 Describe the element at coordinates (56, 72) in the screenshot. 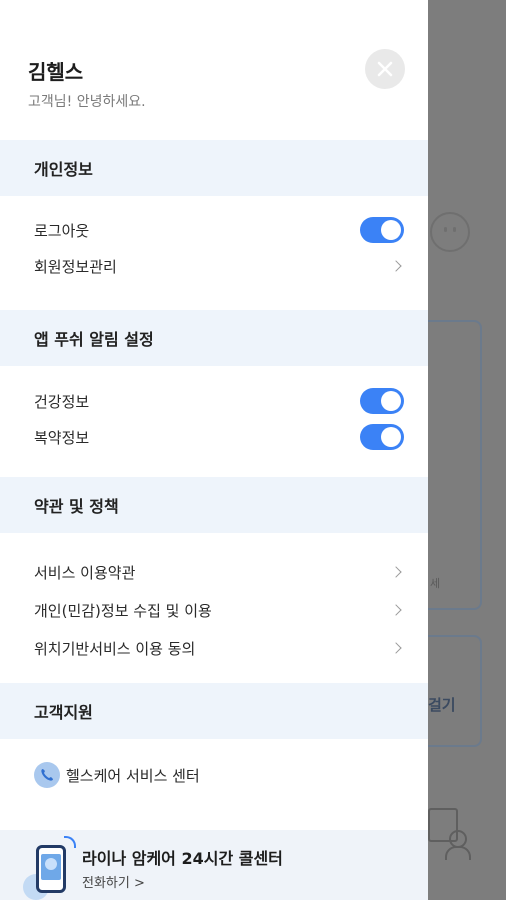

I see `user-name: 김헬스` at that location.